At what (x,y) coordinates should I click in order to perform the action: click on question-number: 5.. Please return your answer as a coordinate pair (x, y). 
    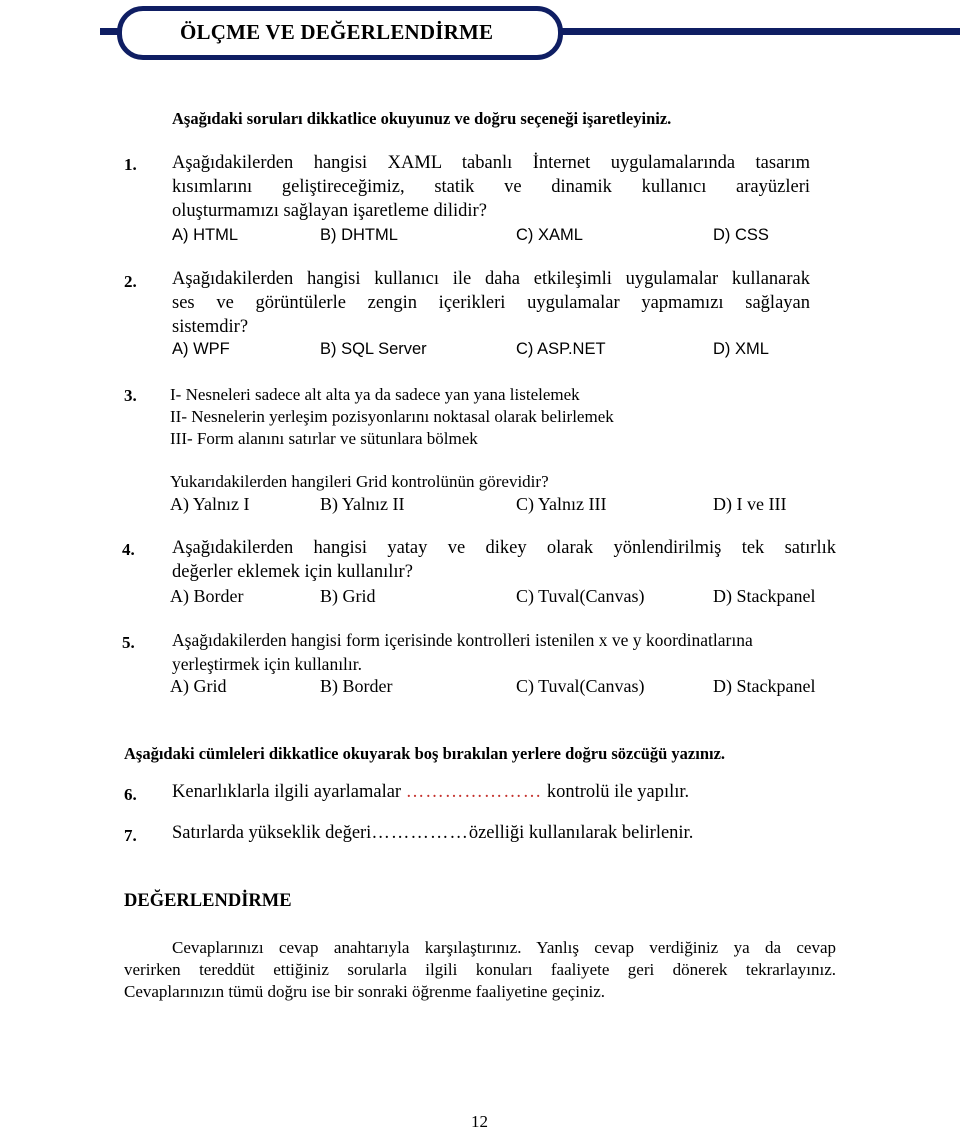
    Looking at the image, I should click on (128, 642).